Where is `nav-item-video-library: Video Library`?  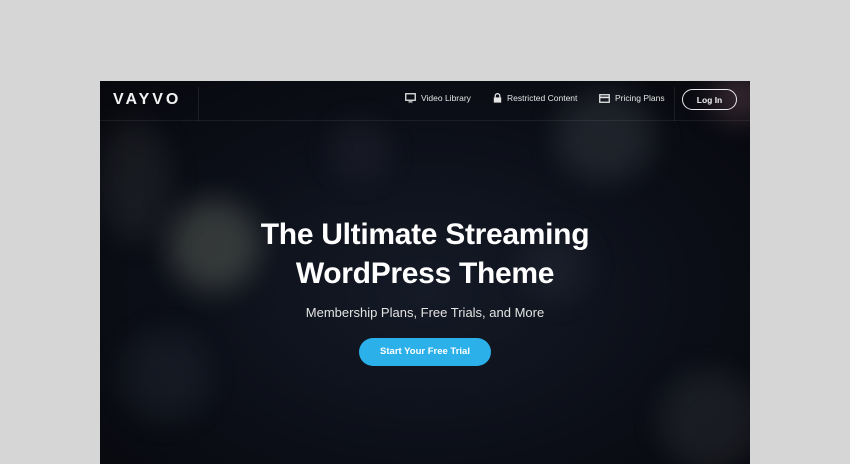 nav-item-video-library: Video Library is located at coordinates (438, 98).